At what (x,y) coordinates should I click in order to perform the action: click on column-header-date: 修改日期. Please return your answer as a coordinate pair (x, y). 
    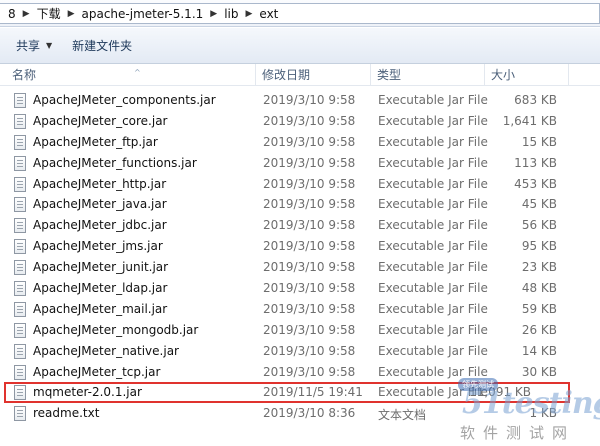
    Looking at the image, I should click on (313, 75).